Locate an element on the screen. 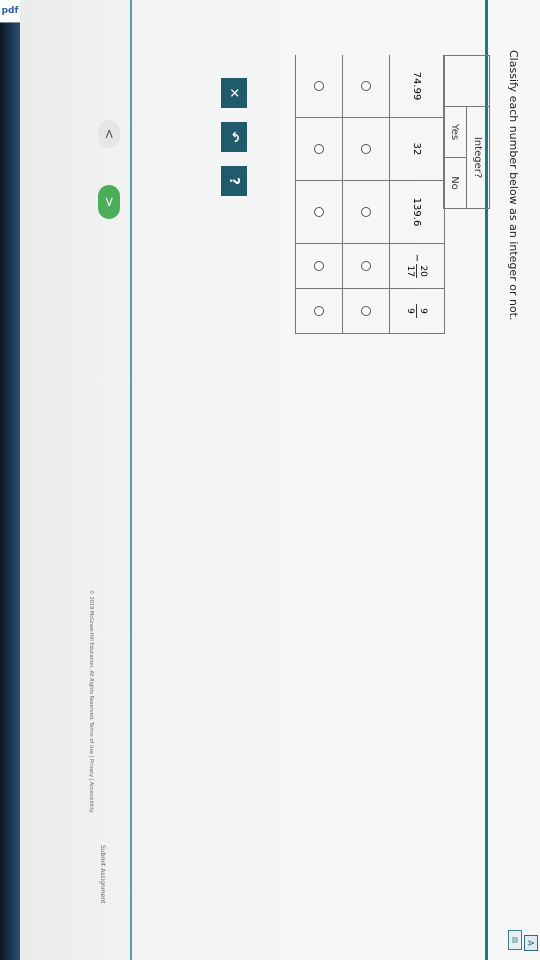 The width and height of the screenshot is (540, 960). help-icon: ? is located at coordinates (234, 181).